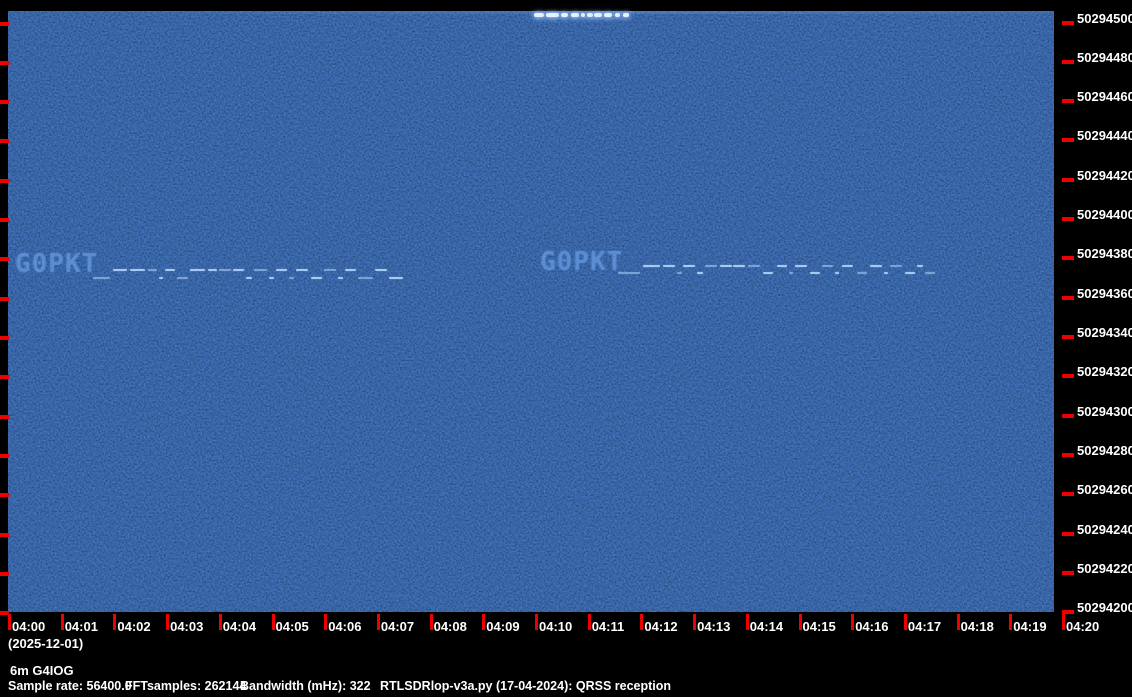 The height and width of the screenshot is (697, 1132). What do you see at coordinates (1104, 254) in the screenshot?
I see `freq-tick-label: 50294380` at bounding box center [1104, 254].